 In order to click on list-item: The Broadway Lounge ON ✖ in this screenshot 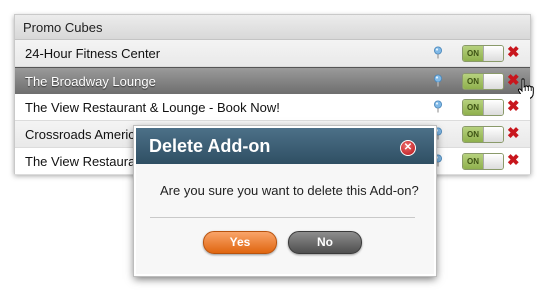, I will do `click(274, 83)`.